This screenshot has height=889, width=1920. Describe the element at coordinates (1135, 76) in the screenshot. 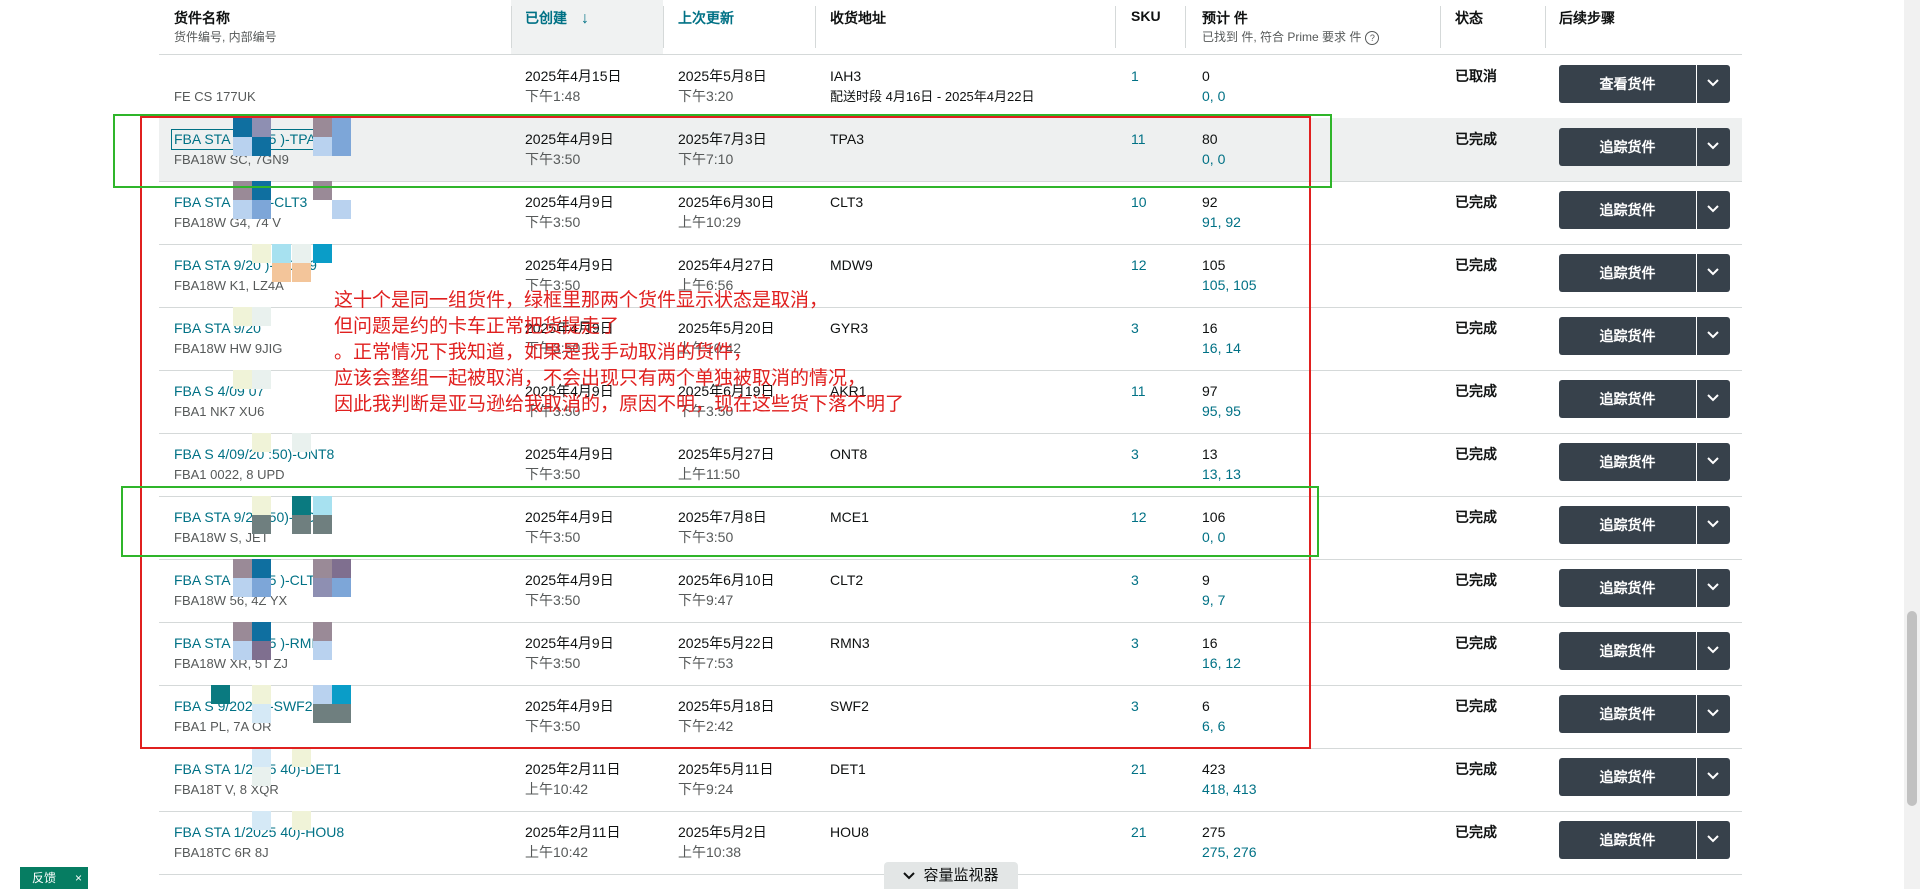

I see `sku-count-link: 1` at that location.